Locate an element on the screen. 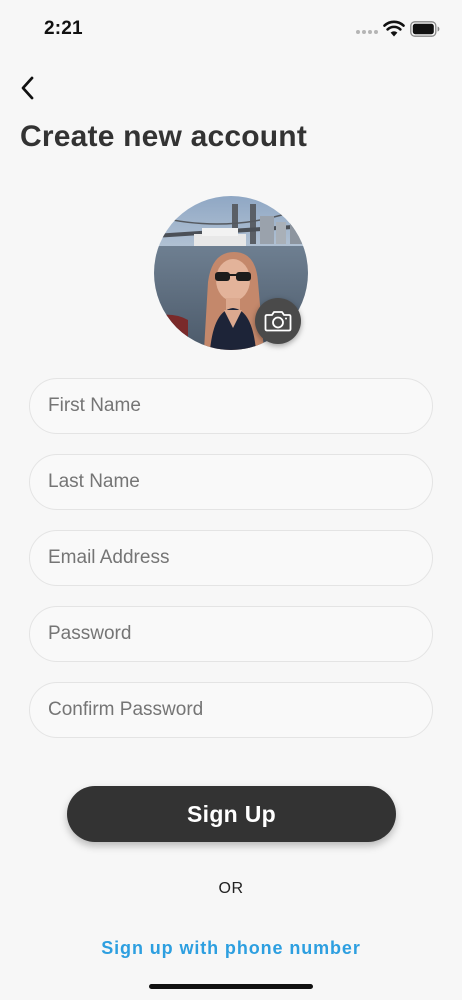 Image resolution: width=462 pixels, height=1000 pixels. page-title: Create new account is located at coordinates (164, 136).